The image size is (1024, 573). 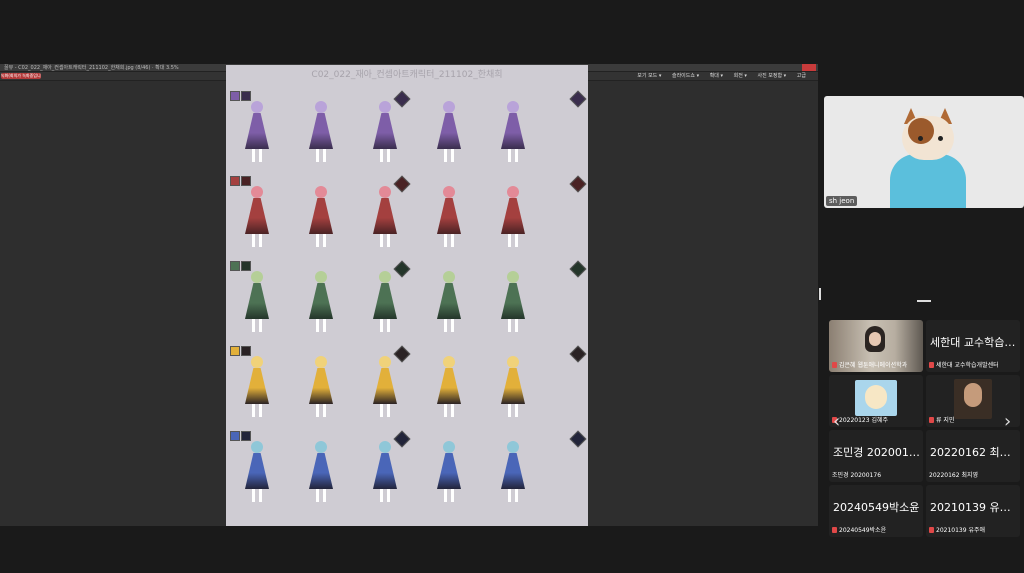 I want to click on character-row-purple, so click(x=407, y=126).